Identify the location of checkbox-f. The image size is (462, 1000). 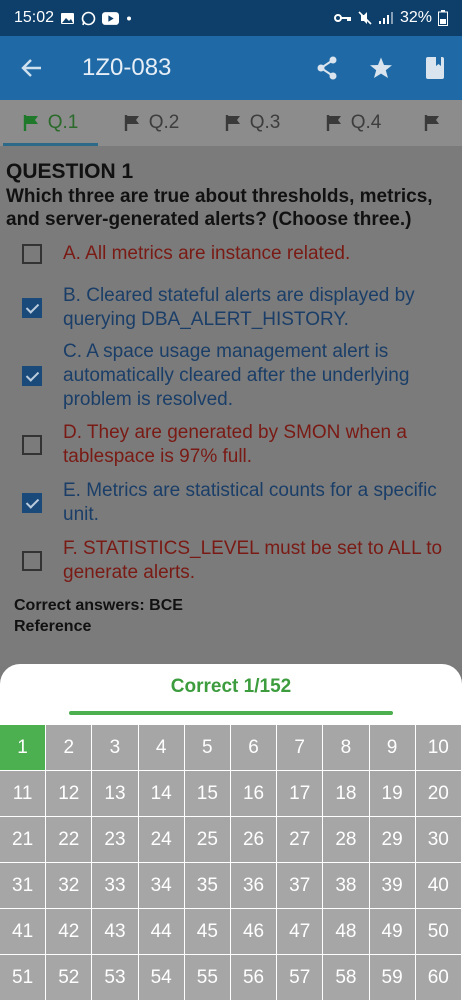
(32, 561).